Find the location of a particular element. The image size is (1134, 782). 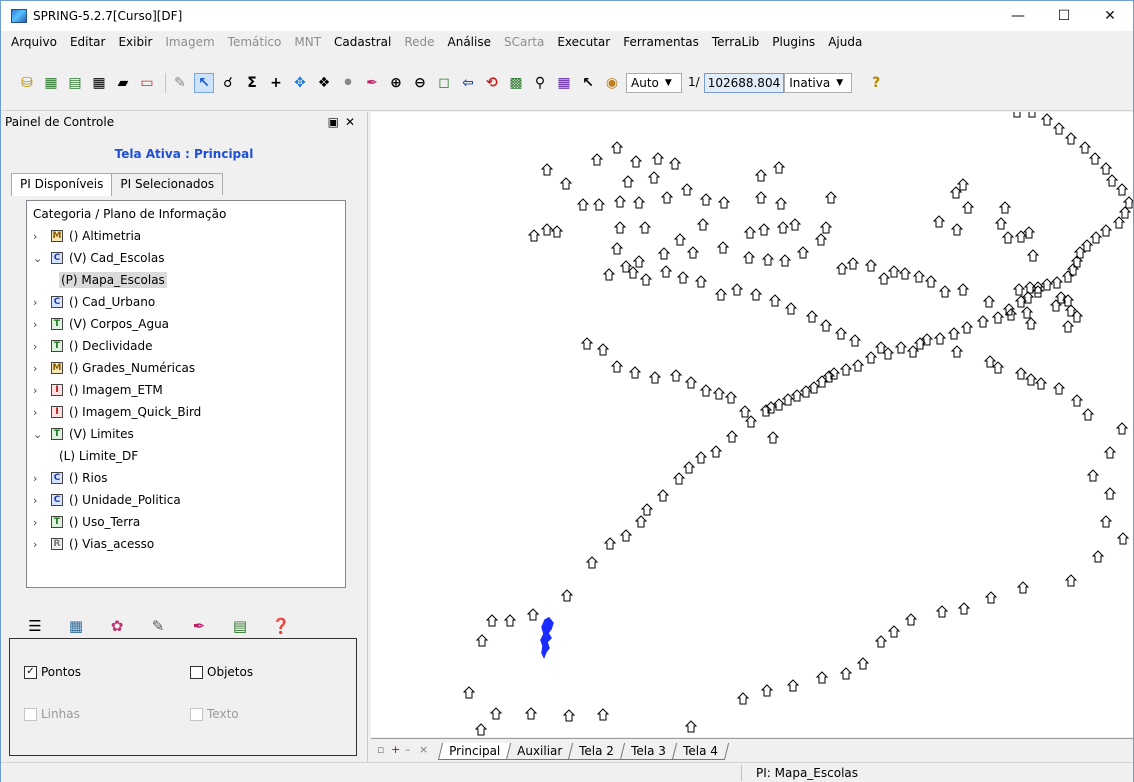

list-icon: ☰ is located at coordinates (35, 626).